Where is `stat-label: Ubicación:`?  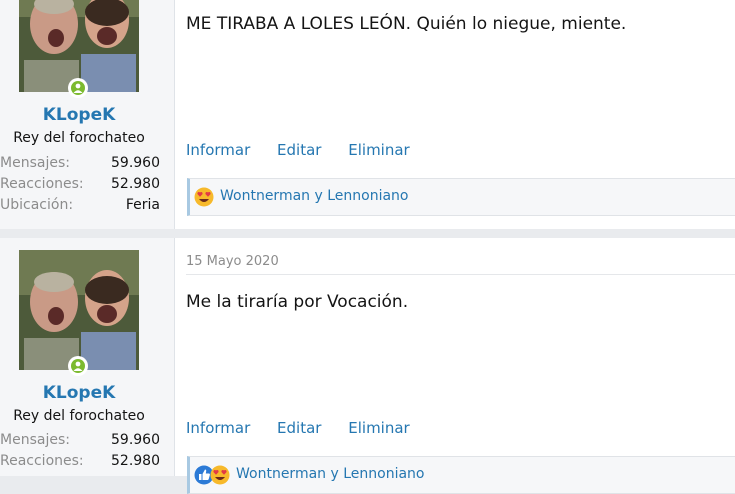 stat-label: Ubicación: is located at coordinates (37, 205).